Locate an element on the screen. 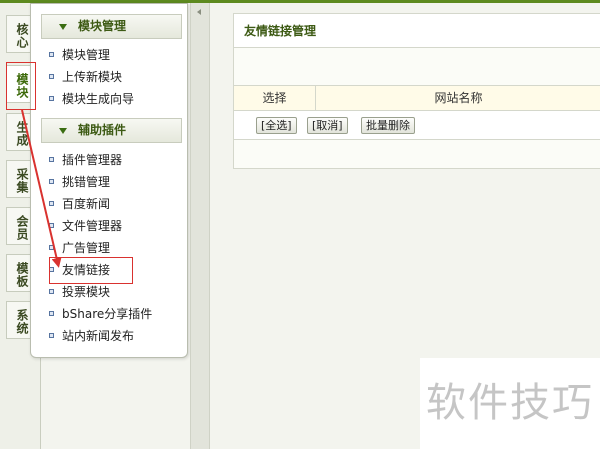 This screenshot has height=449, width=600. table-header: 选择 网站名称 is located at coordinates (417, 98).